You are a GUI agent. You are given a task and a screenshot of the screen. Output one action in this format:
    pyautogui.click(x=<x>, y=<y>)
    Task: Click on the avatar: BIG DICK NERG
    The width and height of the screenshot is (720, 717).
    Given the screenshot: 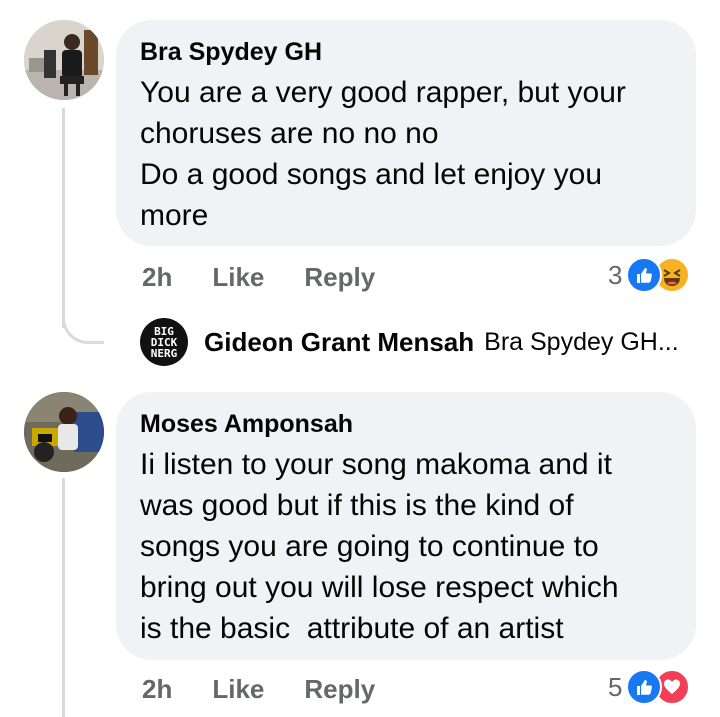 What is the action you would take?
    pyautogui.click(x=164, y=342)
    